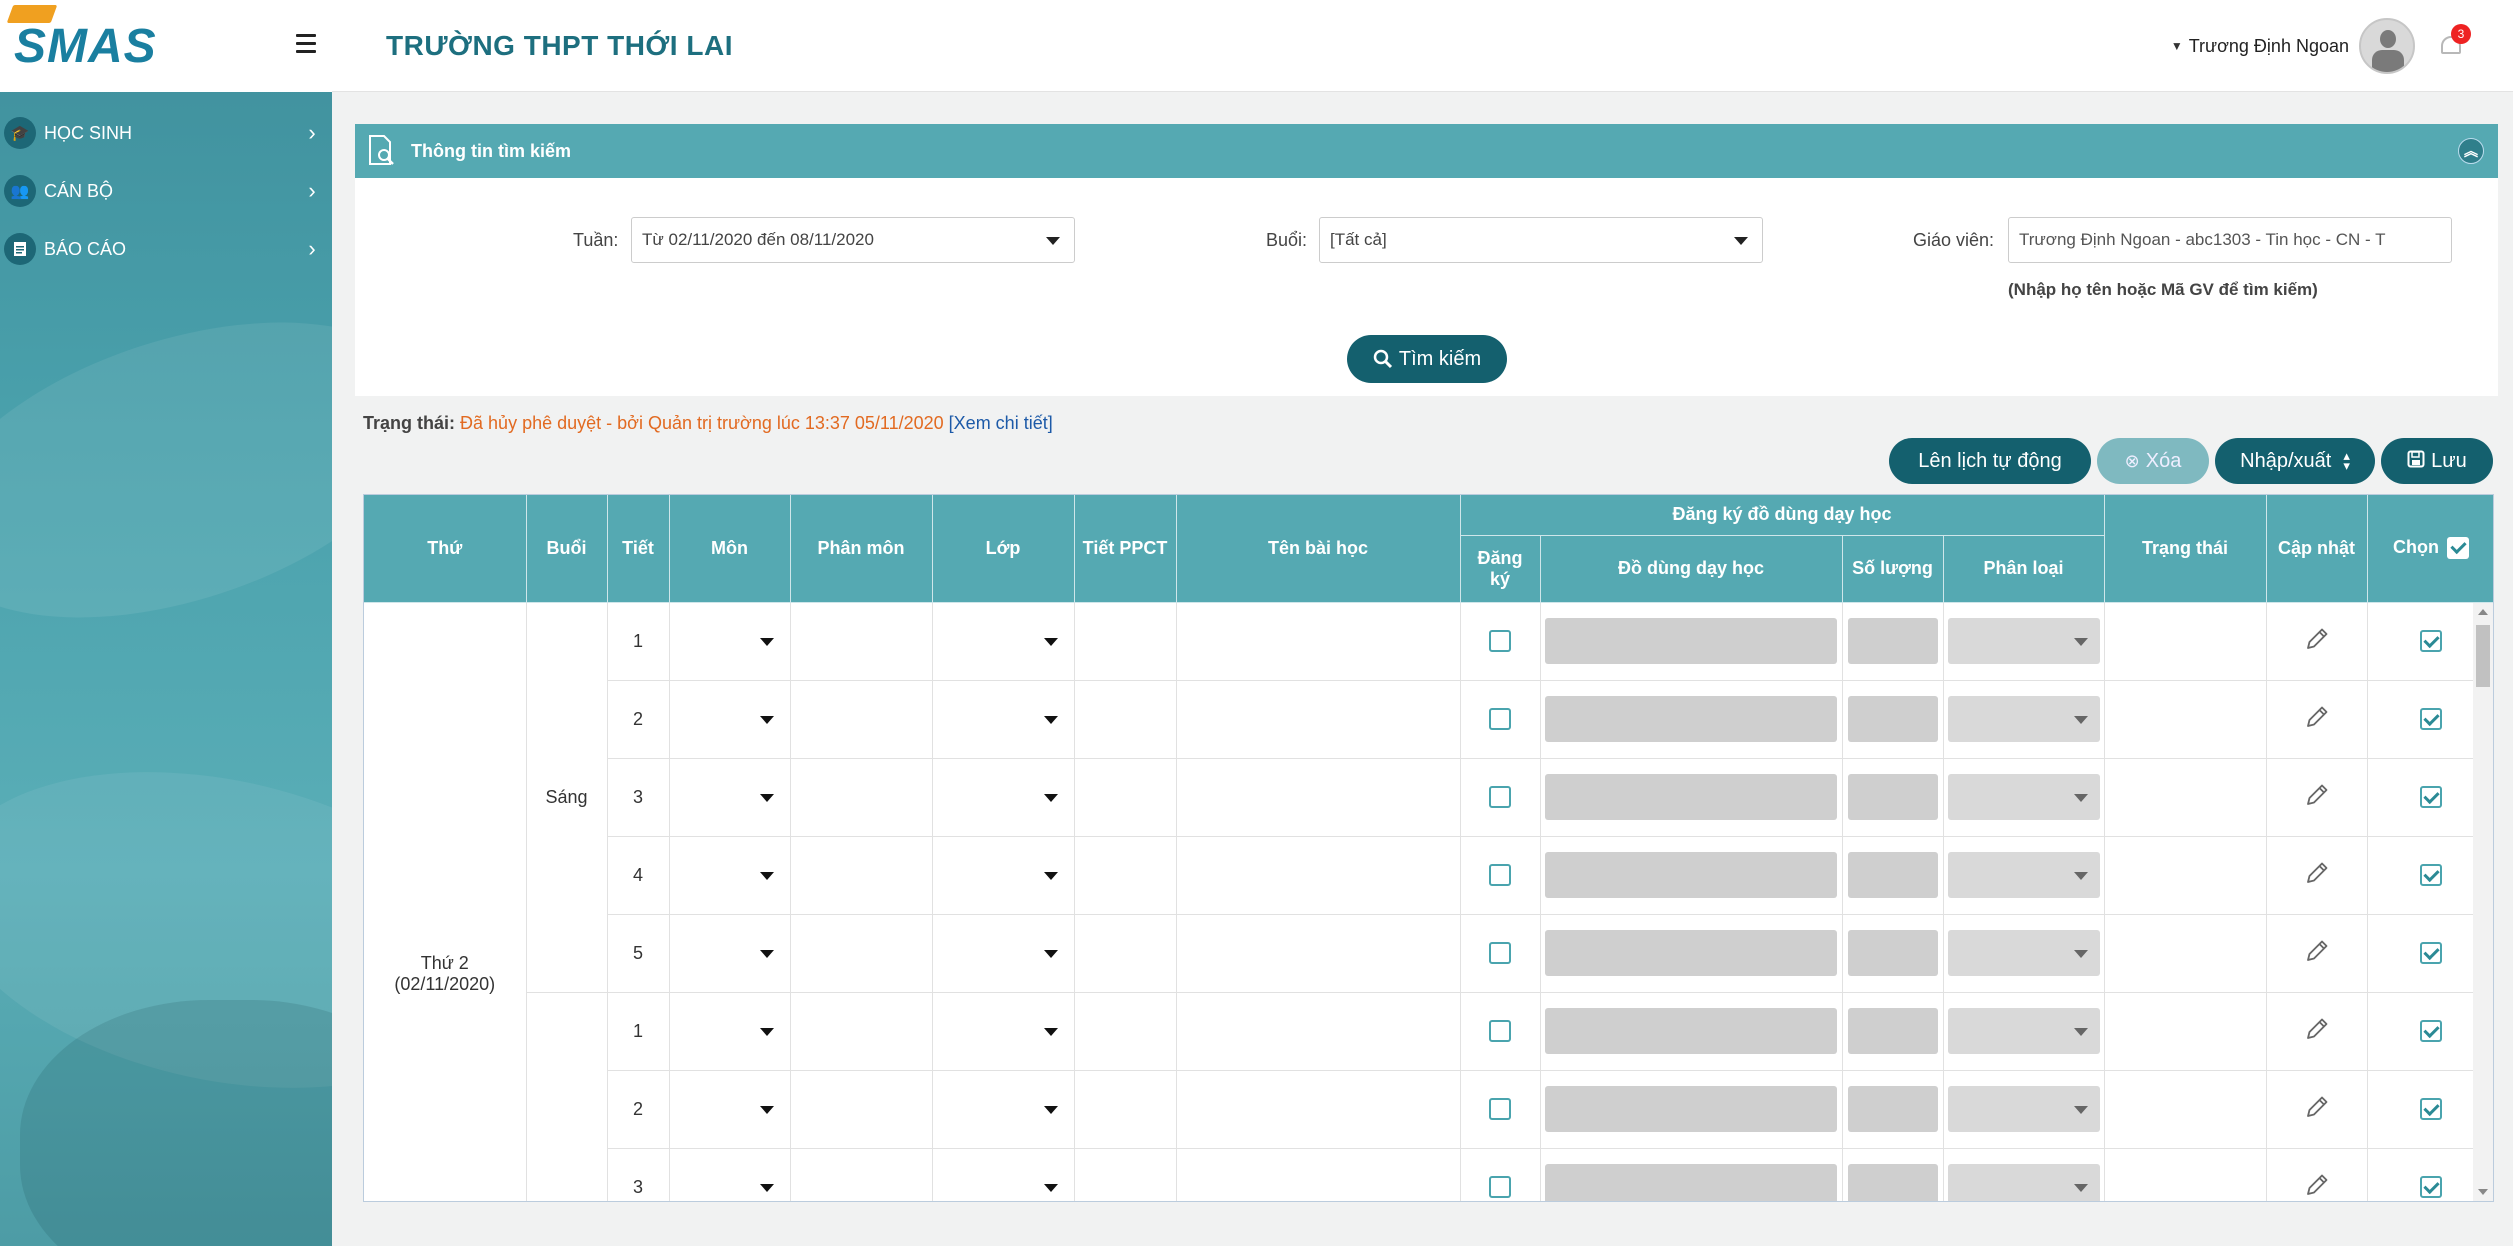  Describe the element at coordinates (1001, 423) in the screenshot. I see `view-details-link: [Xem chi tiết]` at that location.